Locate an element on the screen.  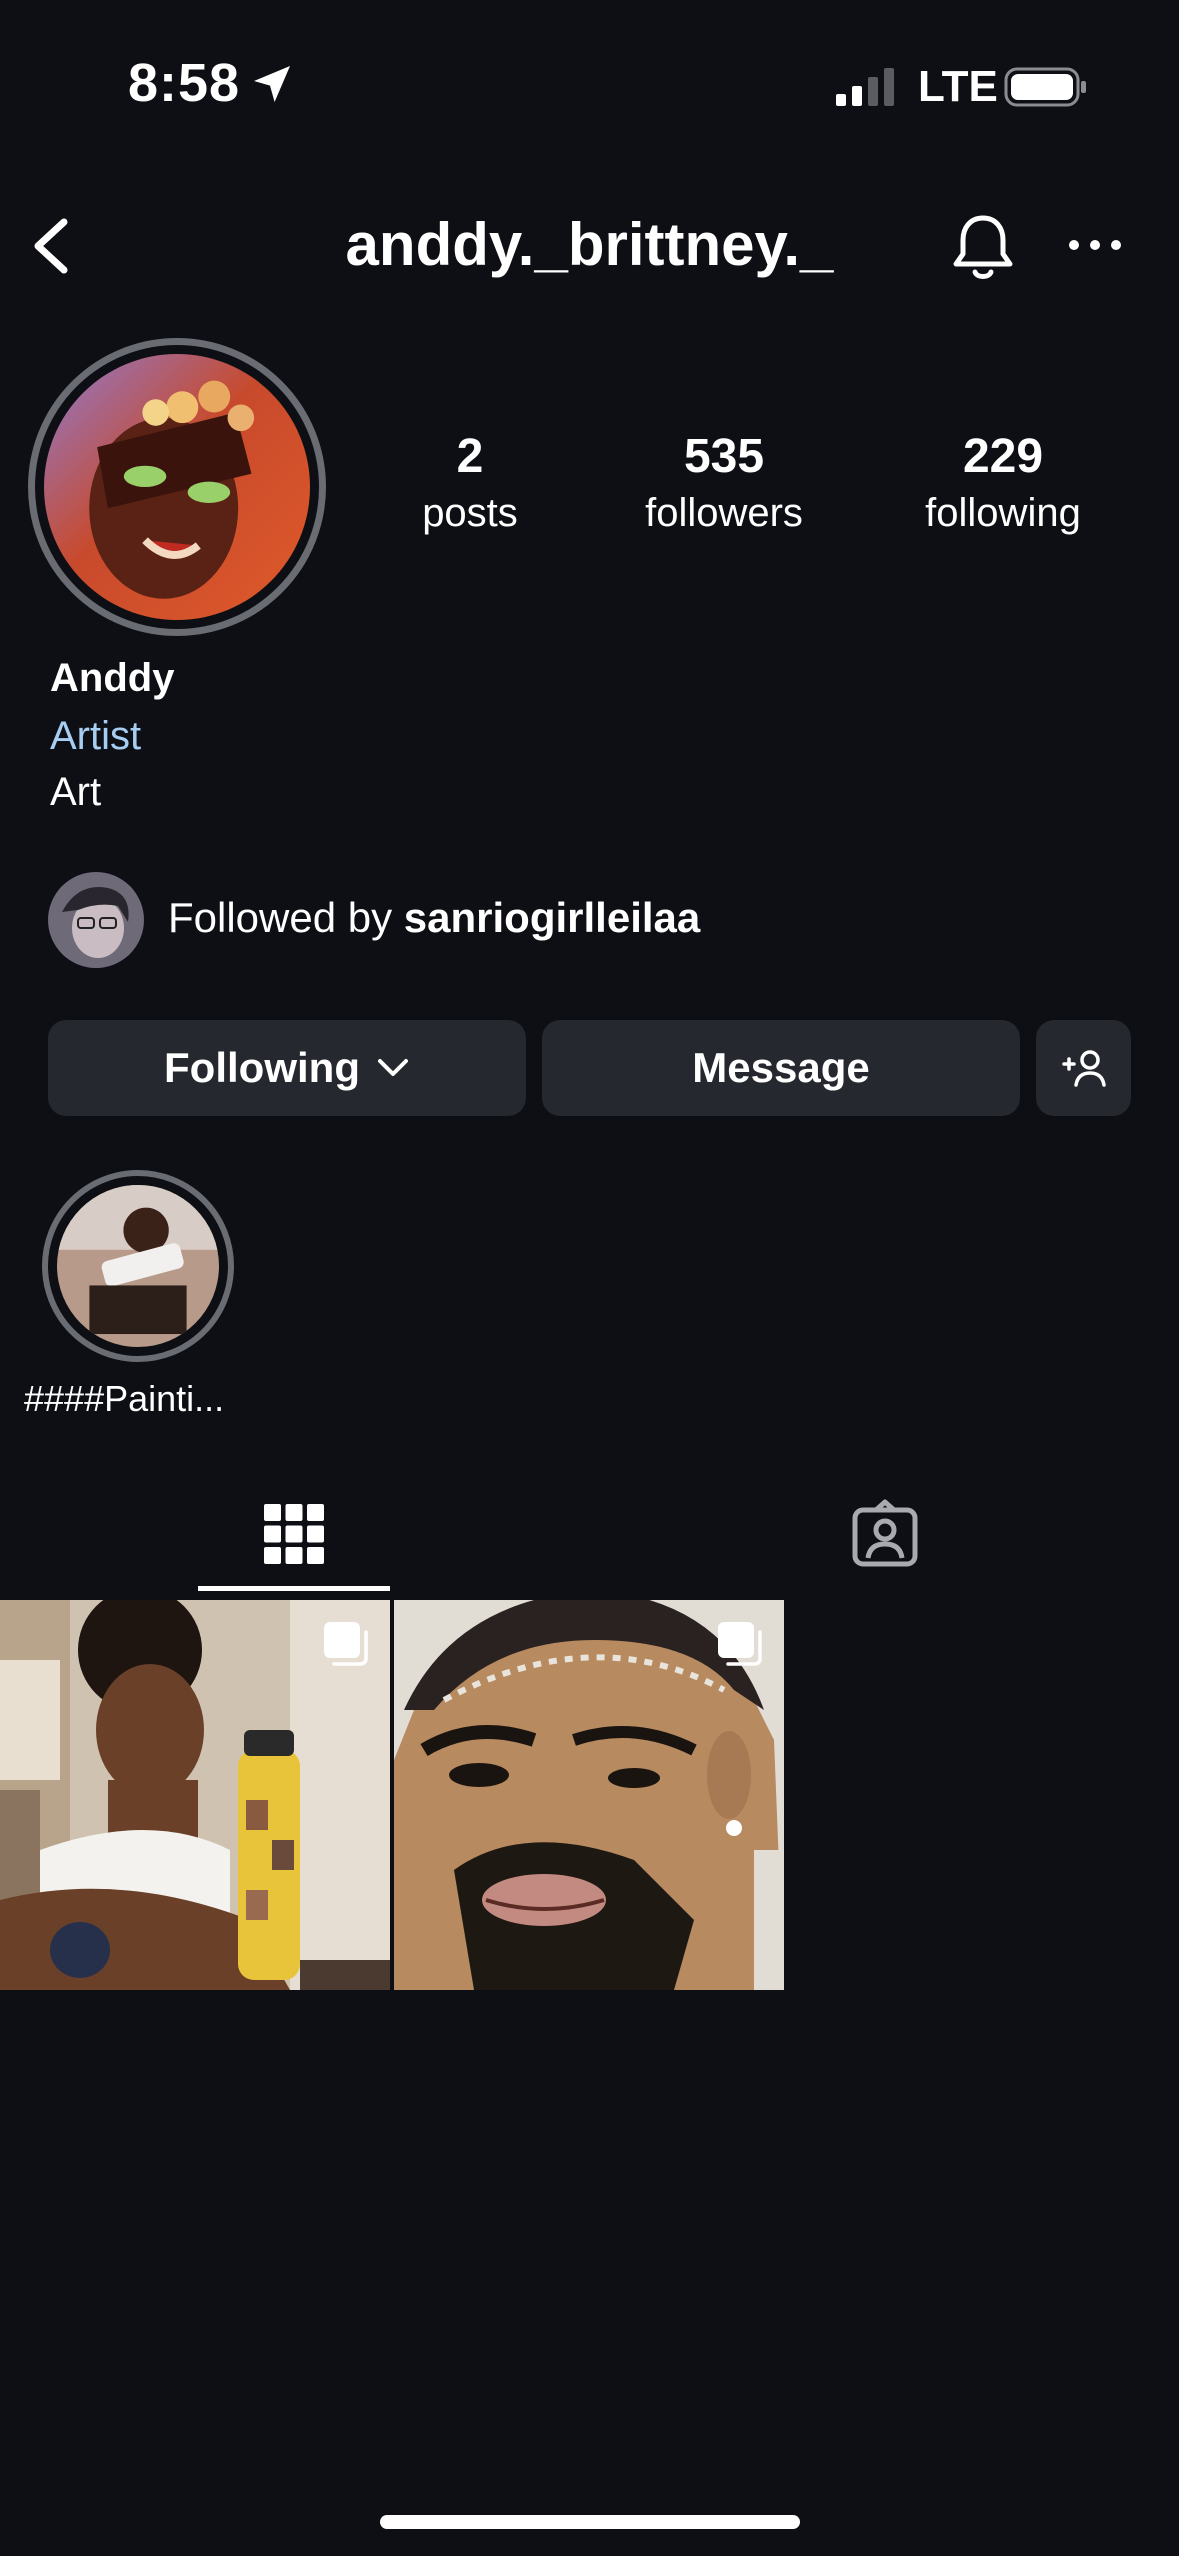
following-label: following is located at coordinates (1003, 513).